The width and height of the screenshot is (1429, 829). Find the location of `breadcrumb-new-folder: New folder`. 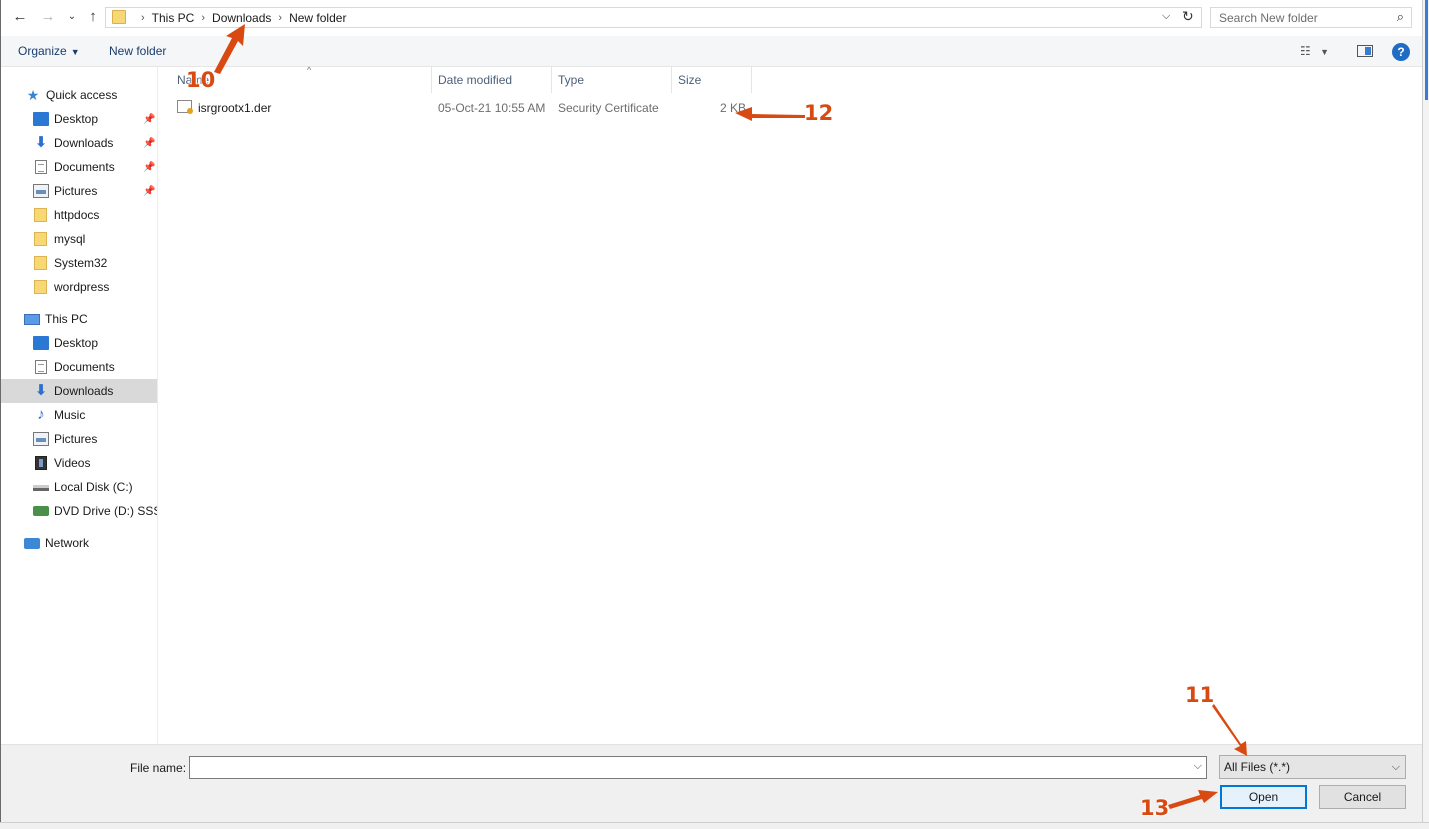

breadcrumb-new-folder: New folder is located at coordinates (317, 18).